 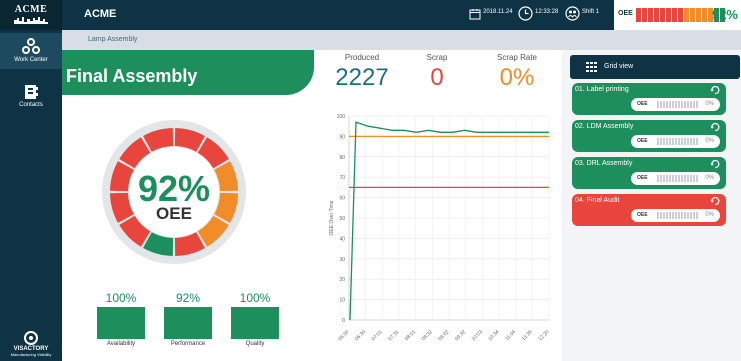 I want to click on x-tick-label: 11:04, so click(x=510, y=335).